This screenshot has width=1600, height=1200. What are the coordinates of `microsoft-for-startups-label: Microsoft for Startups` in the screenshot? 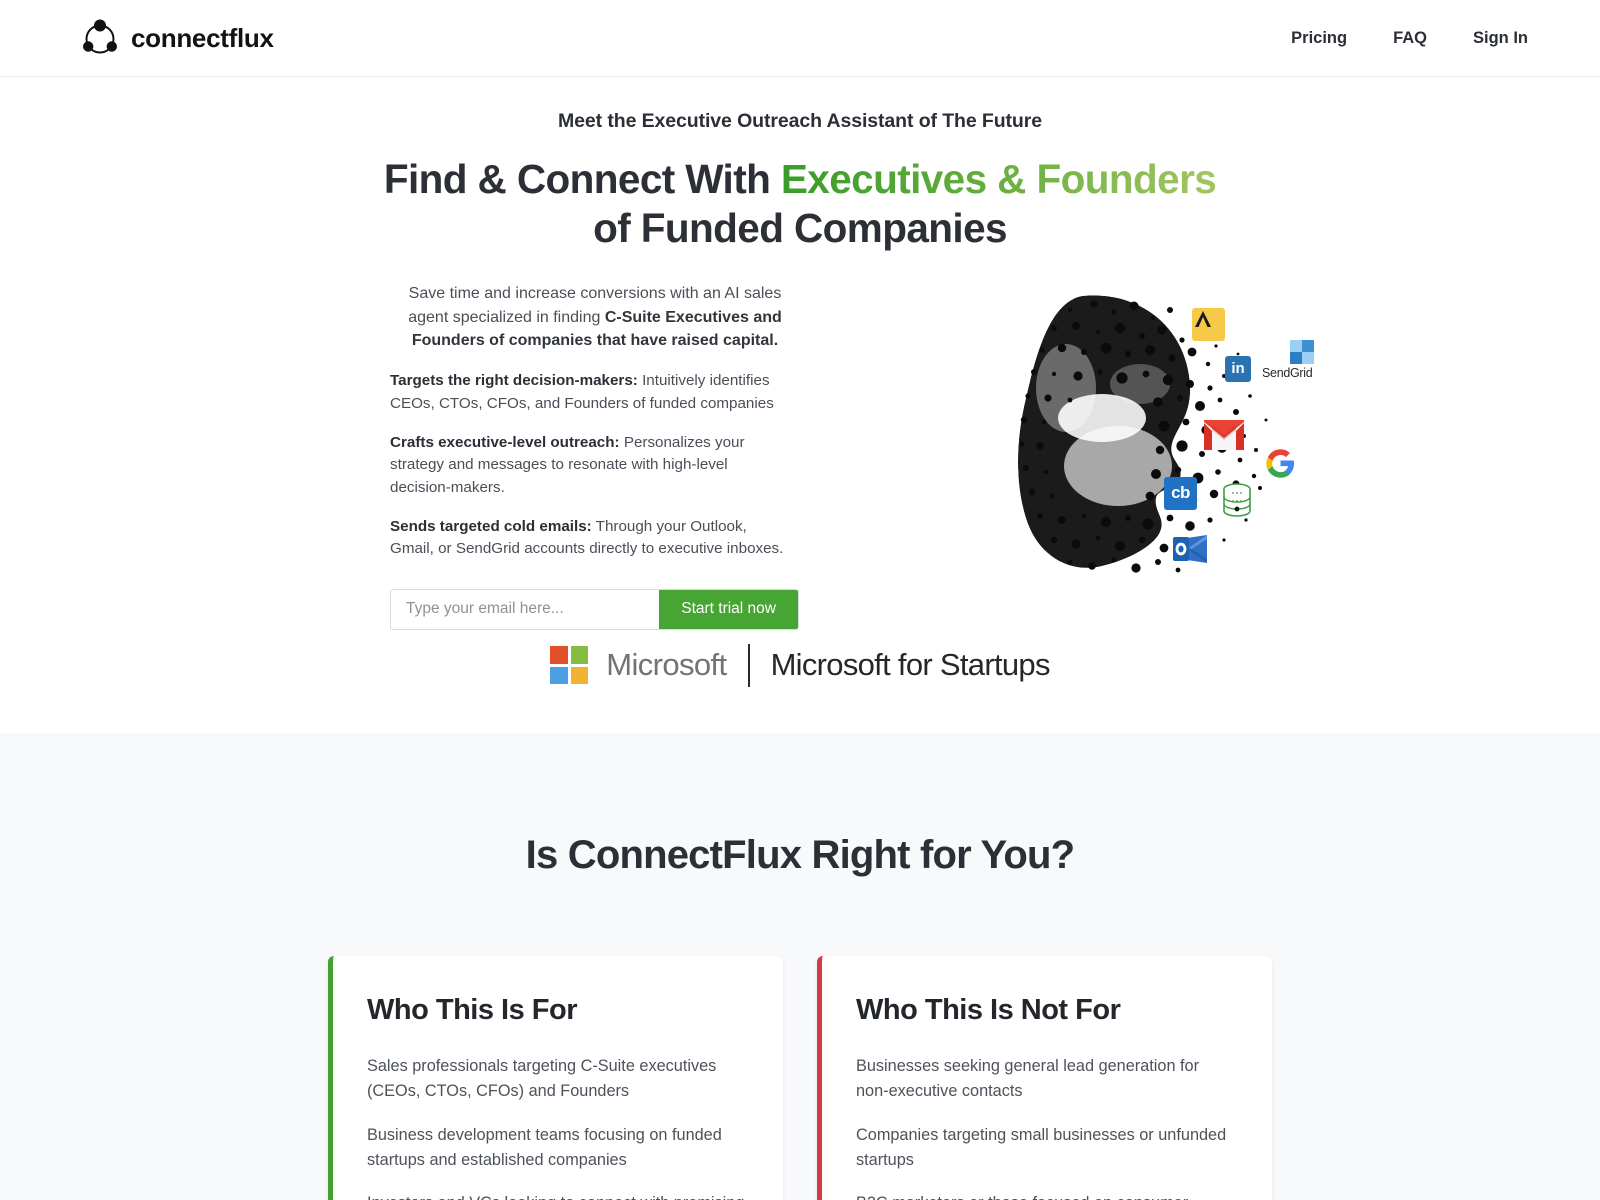 It's located at (910, 665).